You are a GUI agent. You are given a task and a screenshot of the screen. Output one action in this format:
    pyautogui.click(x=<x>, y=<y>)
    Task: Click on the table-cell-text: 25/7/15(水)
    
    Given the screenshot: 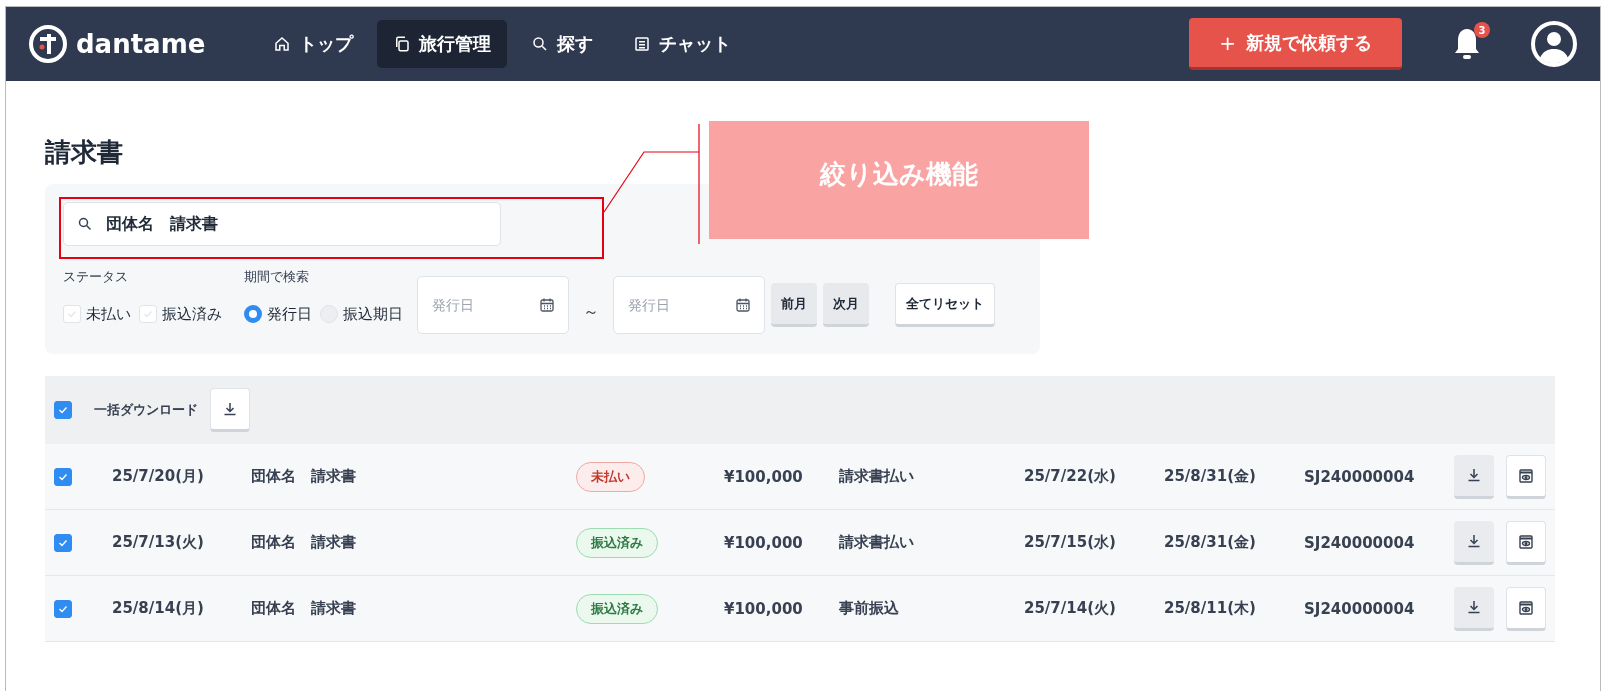 What is the action you would take?
    pyautogui.click(x=1070, y=542)
    